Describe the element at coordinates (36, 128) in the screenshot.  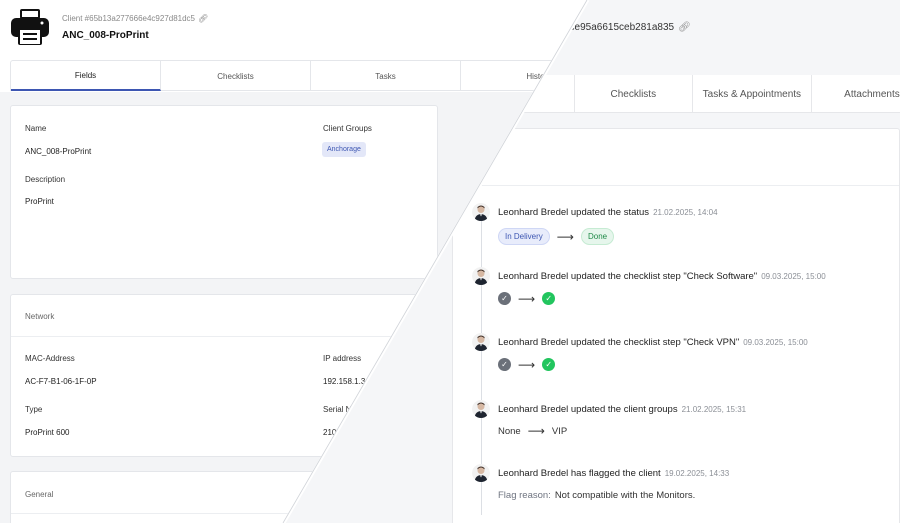
I see `name-label: Name` at that location.